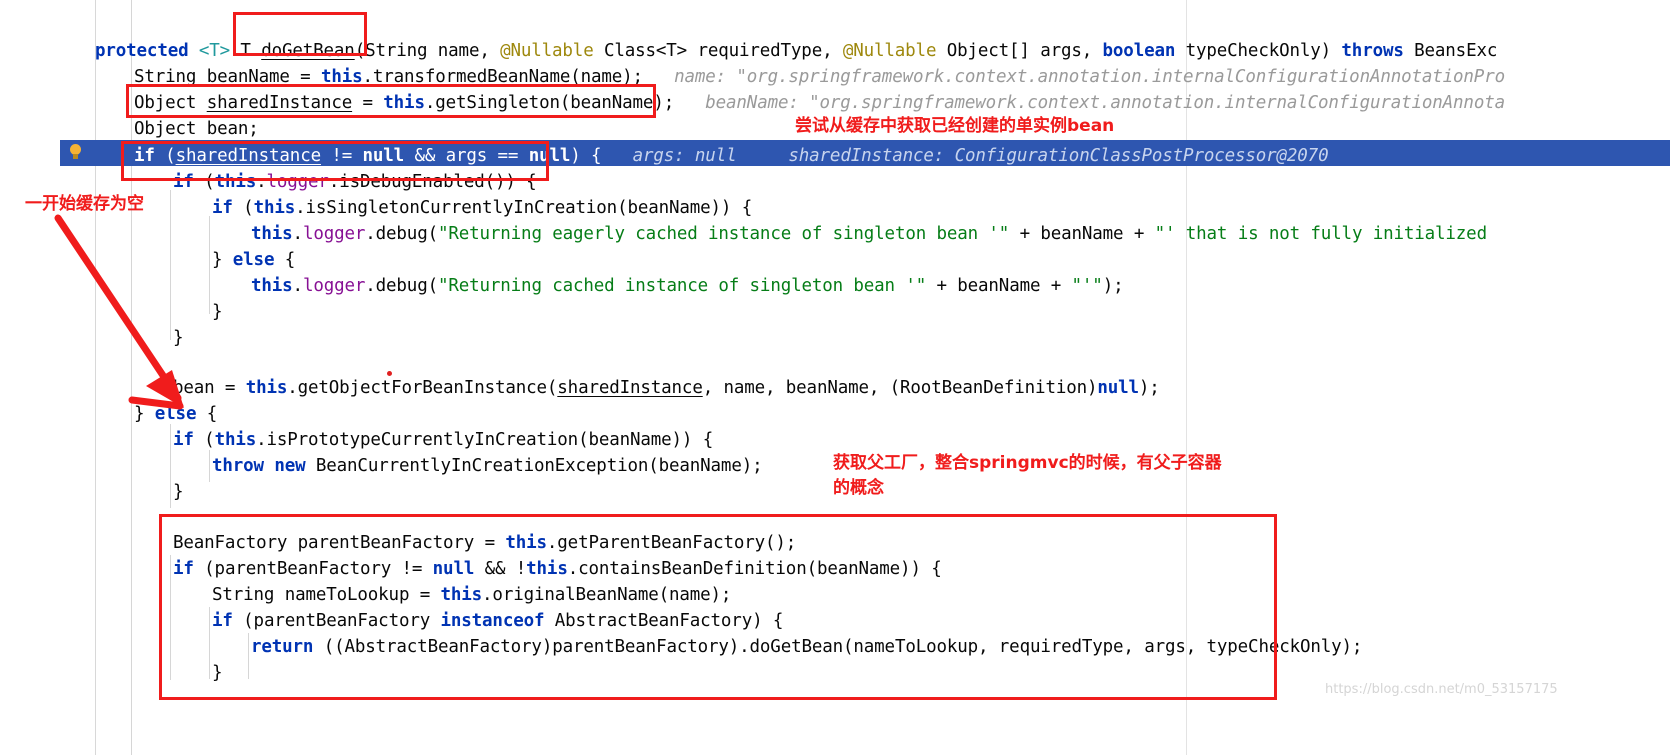  What do you see at coordinates (178, 492) in the screenshot?
I see `code-line-close-3: }` at bounding box center [178, 492].